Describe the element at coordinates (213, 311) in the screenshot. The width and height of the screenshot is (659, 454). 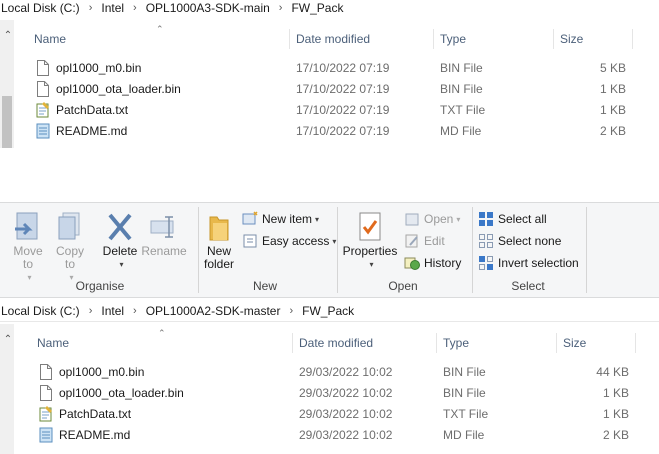
I see `breadcrumb-item: OPL1000A2-SDK-master` at that location.